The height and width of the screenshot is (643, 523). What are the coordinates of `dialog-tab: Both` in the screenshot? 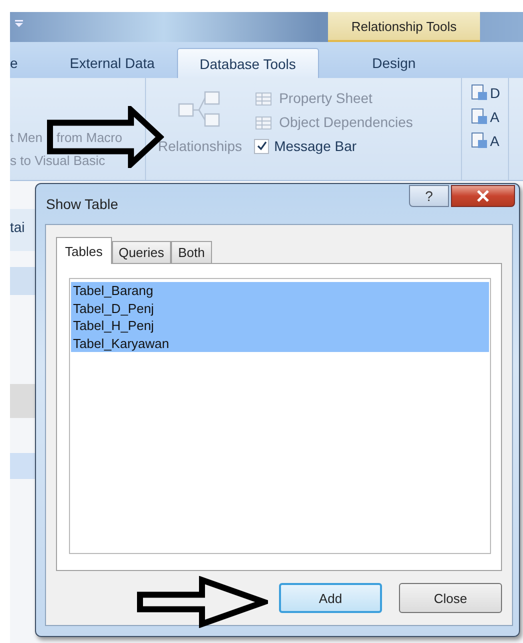 It's located at (191, 252).